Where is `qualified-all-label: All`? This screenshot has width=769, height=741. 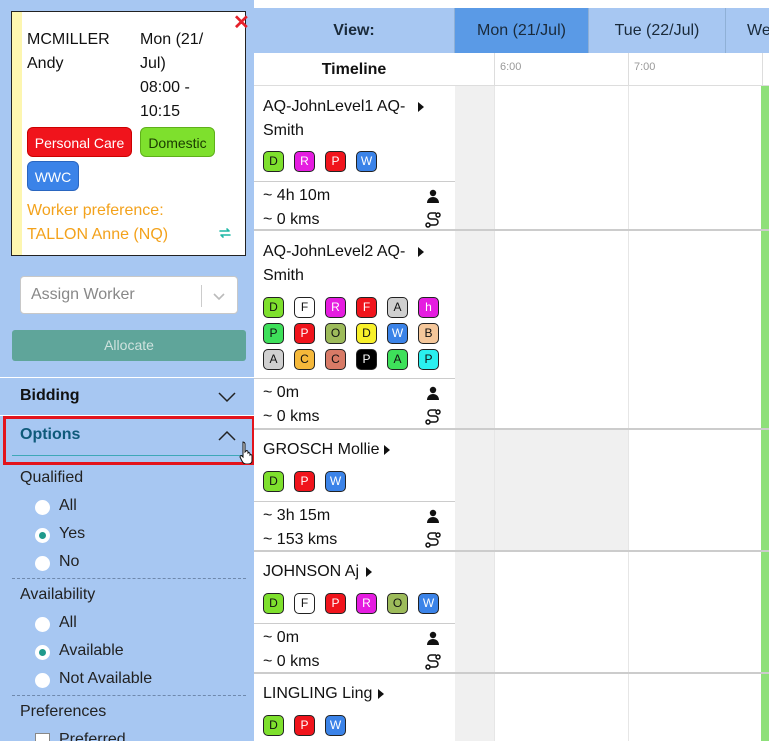 qualified-all-label: All is located at coordinates (68, 505).